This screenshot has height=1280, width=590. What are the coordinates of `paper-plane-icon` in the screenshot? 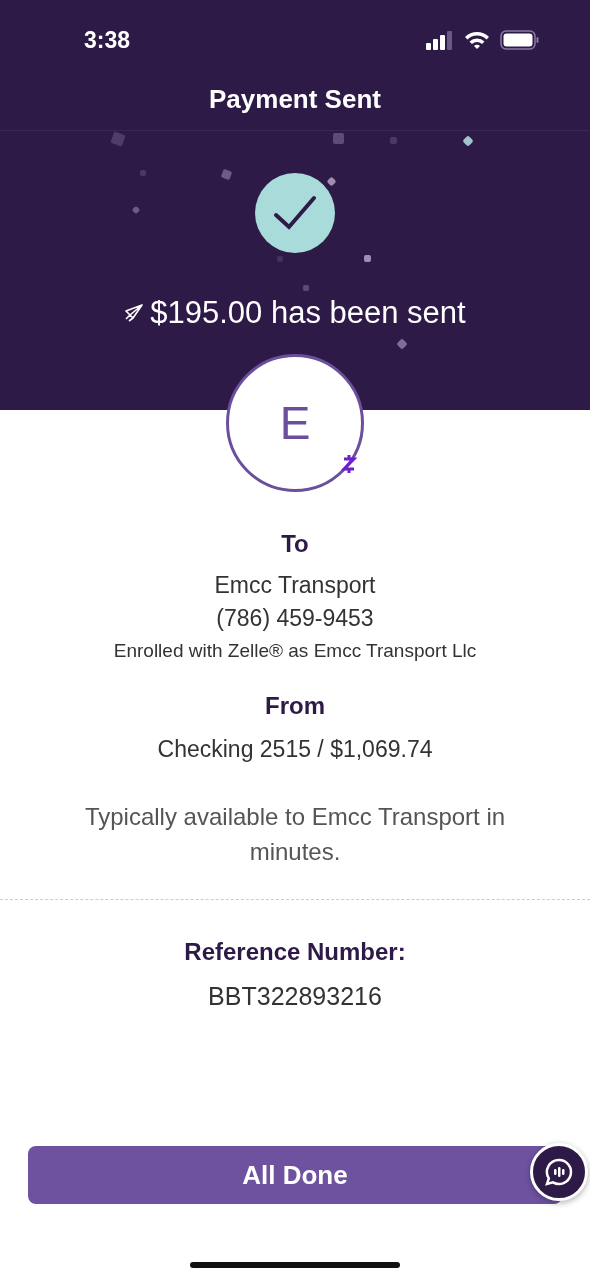 It's located at (134, 313).